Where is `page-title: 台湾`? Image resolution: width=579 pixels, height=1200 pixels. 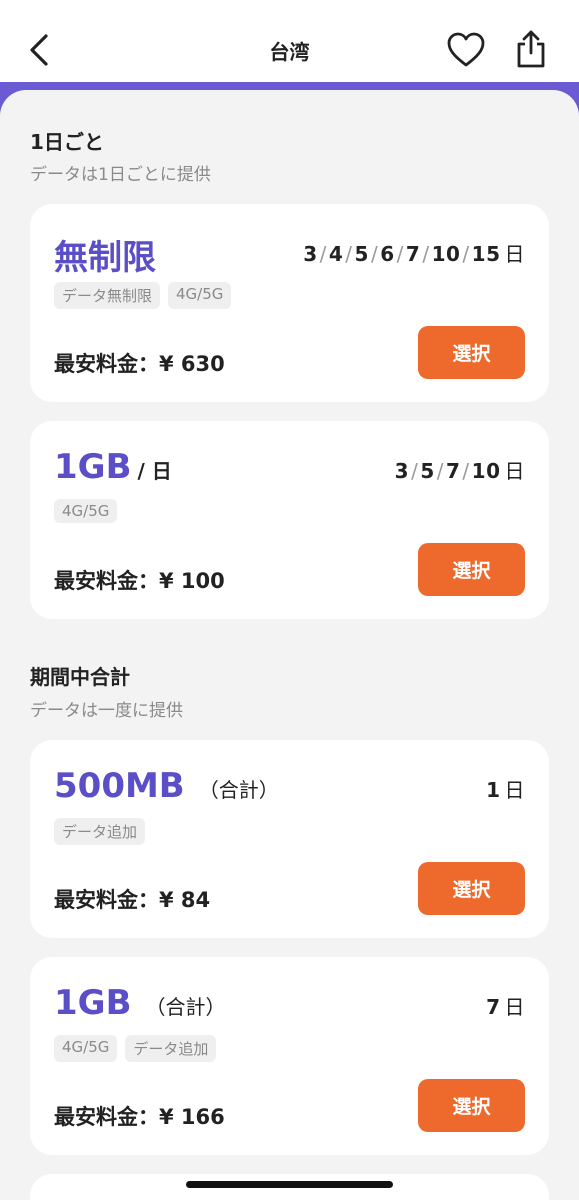 page-title: 台湾 is located at coordinates (289, 52).